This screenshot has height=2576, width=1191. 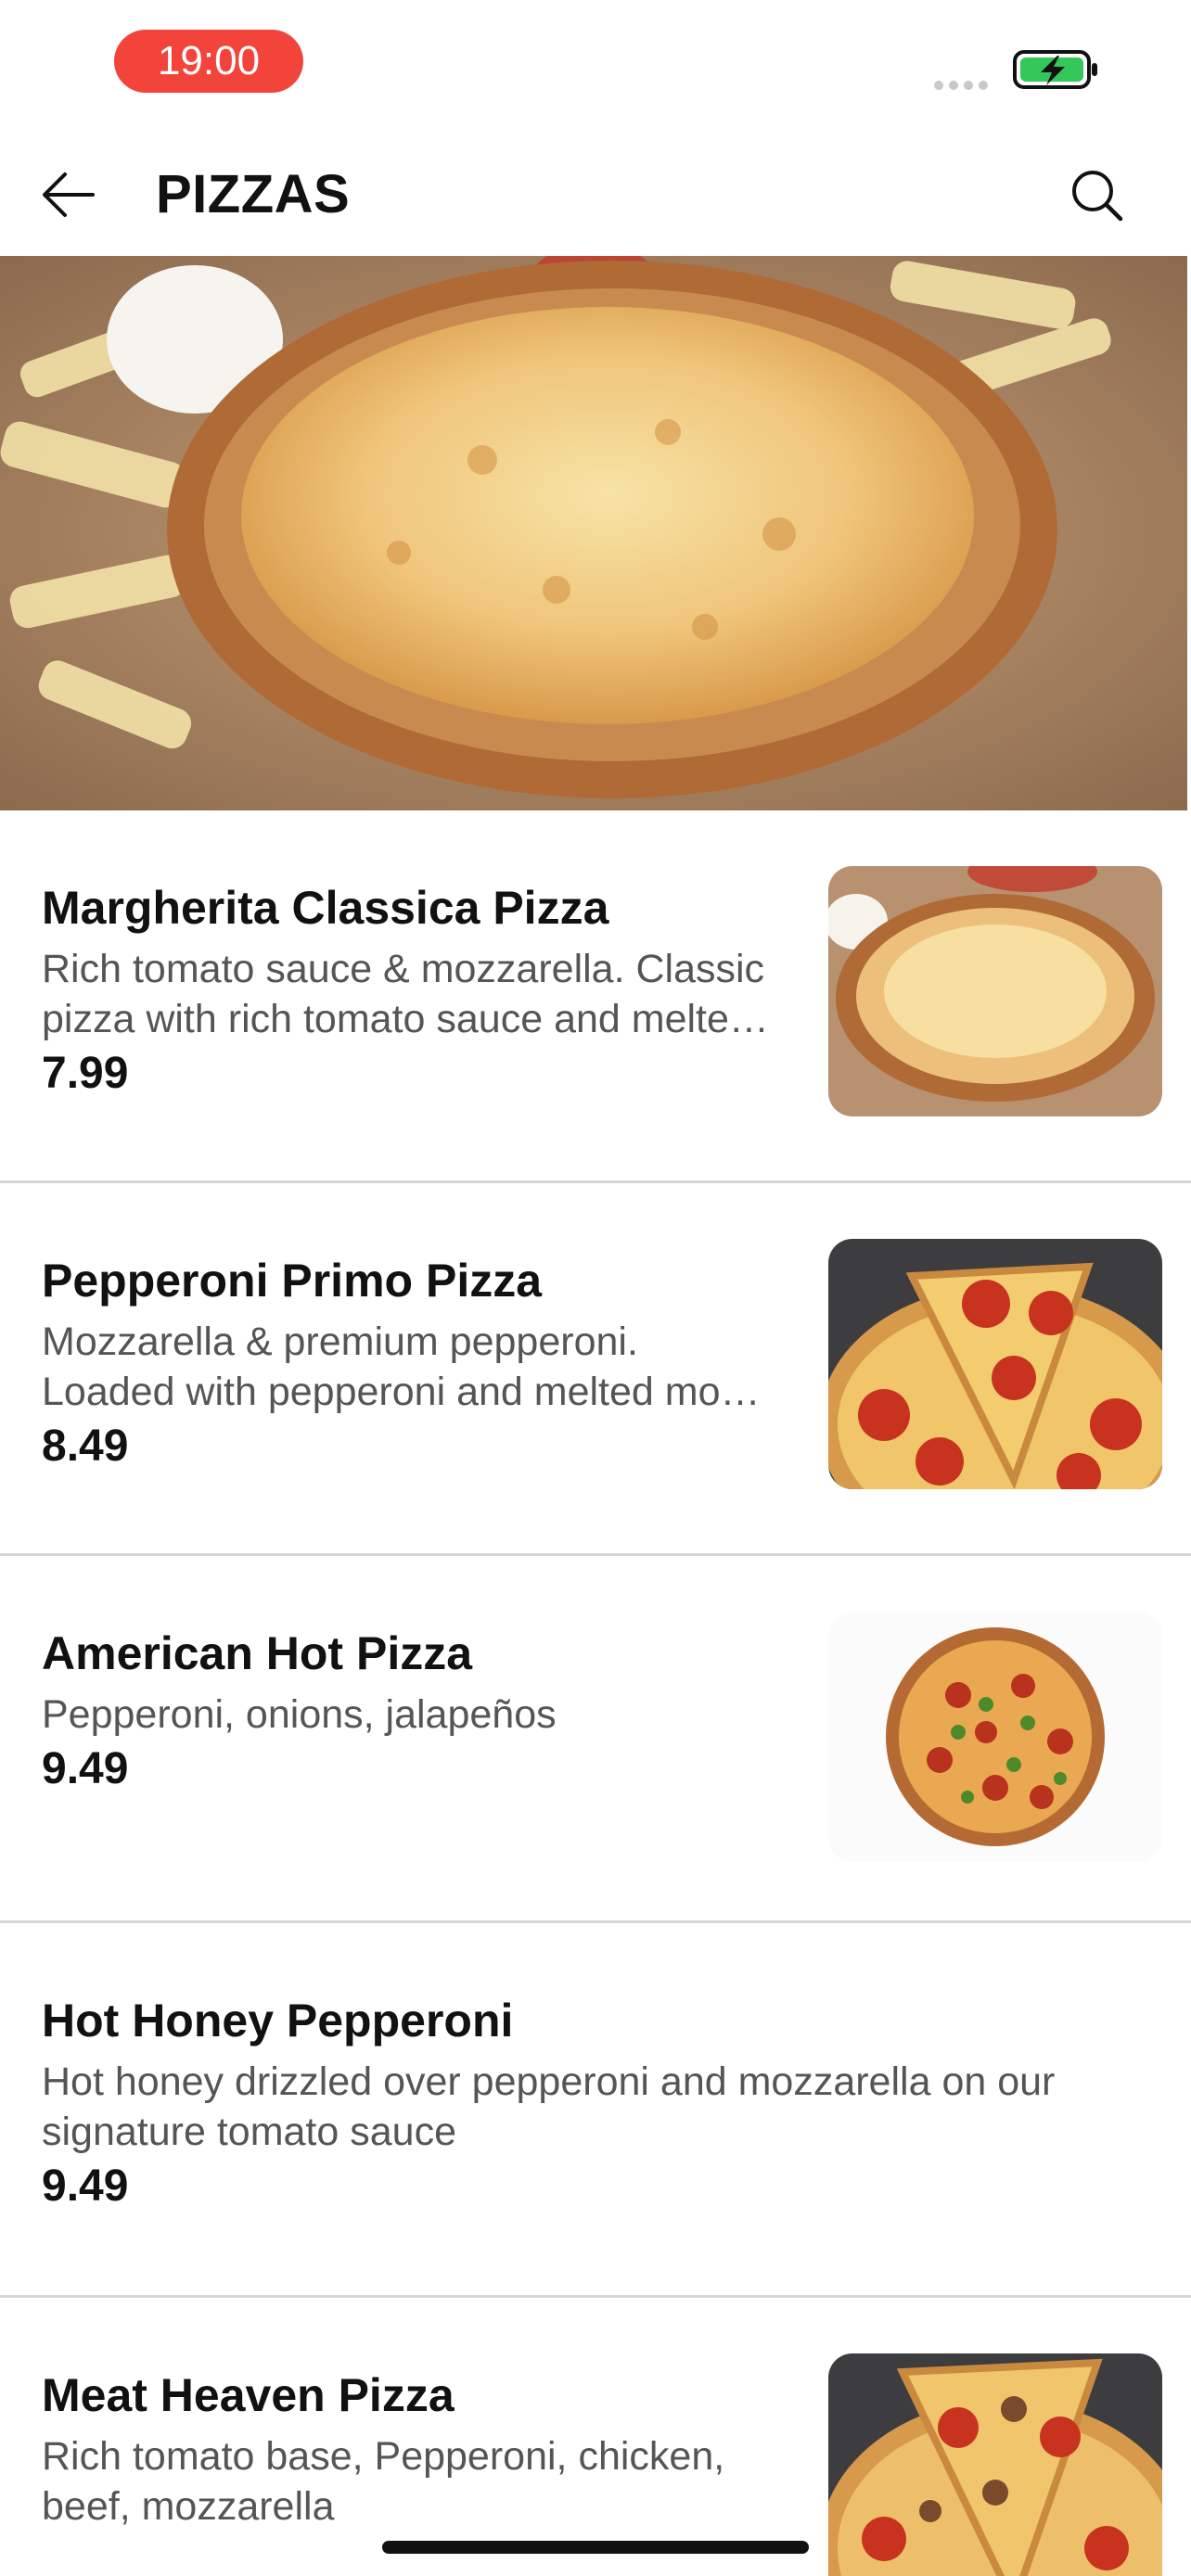 What do you see at coordinates (292, 1281) in the screenshot?
I see `item-name: Pepperoni Primo Pizza` at bounding box center [292, 1281].